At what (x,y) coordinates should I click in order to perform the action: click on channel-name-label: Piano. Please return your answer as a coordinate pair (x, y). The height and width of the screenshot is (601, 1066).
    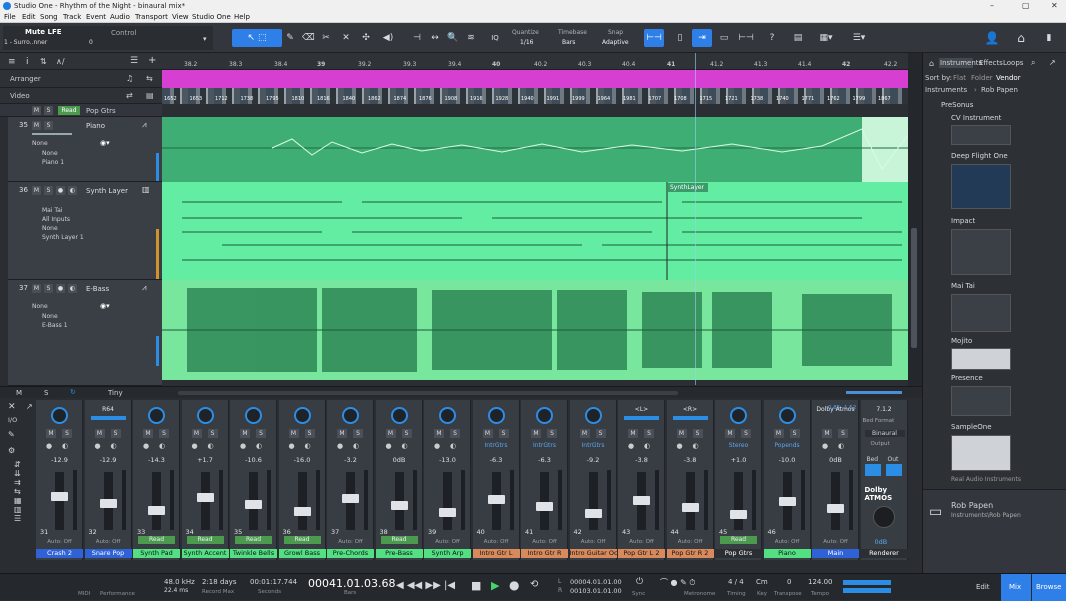
    Looking at the image, I should click on (787, 553).